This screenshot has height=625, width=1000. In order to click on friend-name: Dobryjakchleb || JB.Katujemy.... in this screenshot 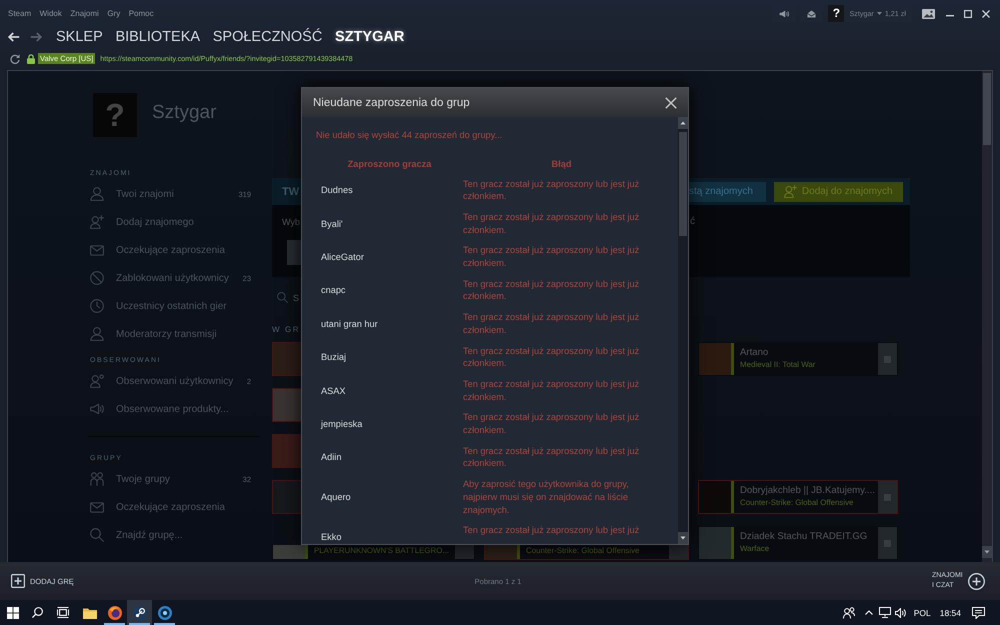, I will do `click(807, 490)`.